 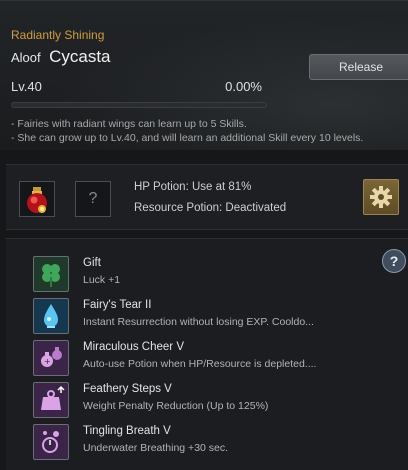 I want to click on pet-grade: Radiantly Shining, so click(x=58, y=35).